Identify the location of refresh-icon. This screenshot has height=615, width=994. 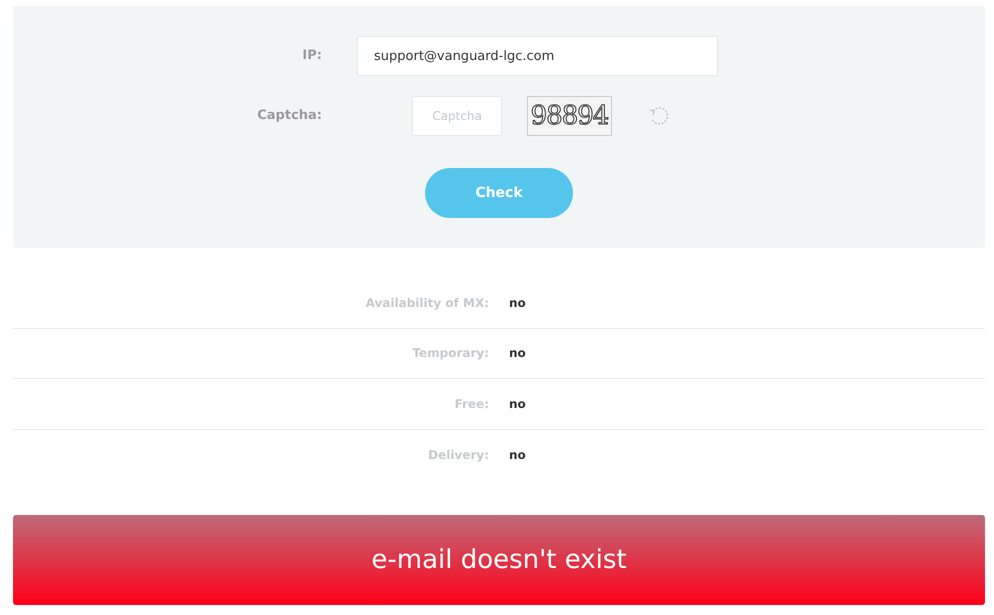
(659, 116).